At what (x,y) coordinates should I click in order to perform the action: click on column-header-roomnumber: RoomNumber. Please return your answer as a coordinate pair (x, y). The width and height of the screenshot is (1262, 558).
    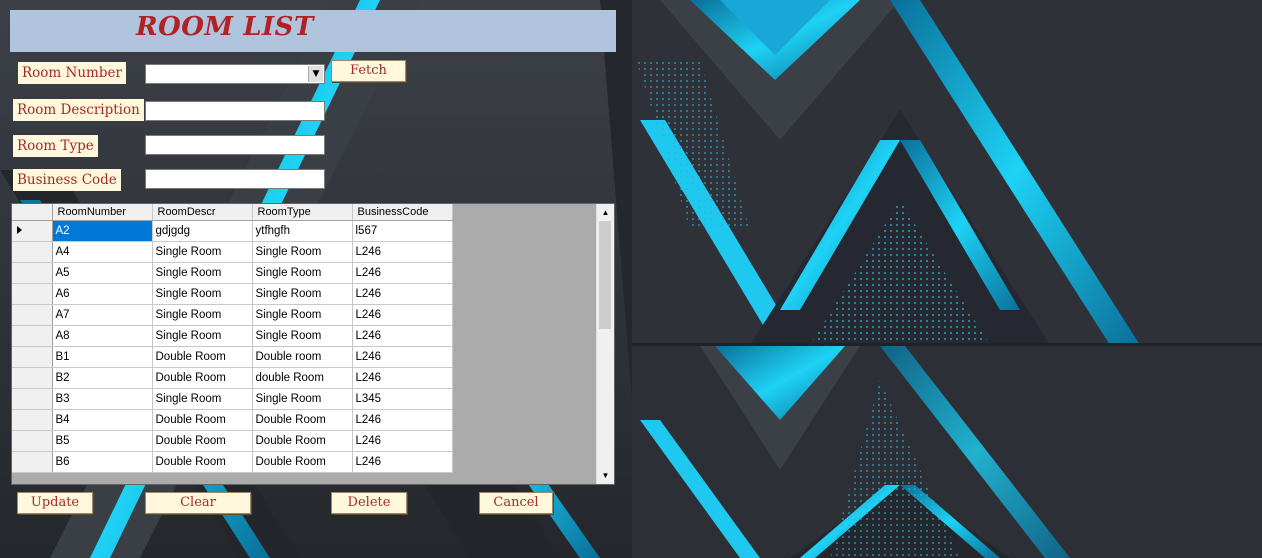
    Looking at the image, I should click on (102, 212).